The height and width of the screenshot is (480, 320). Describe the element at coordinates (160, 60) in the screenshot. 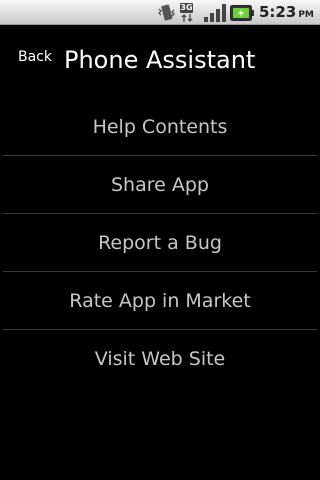

I see `page-title: Phone Assistant` at that location.